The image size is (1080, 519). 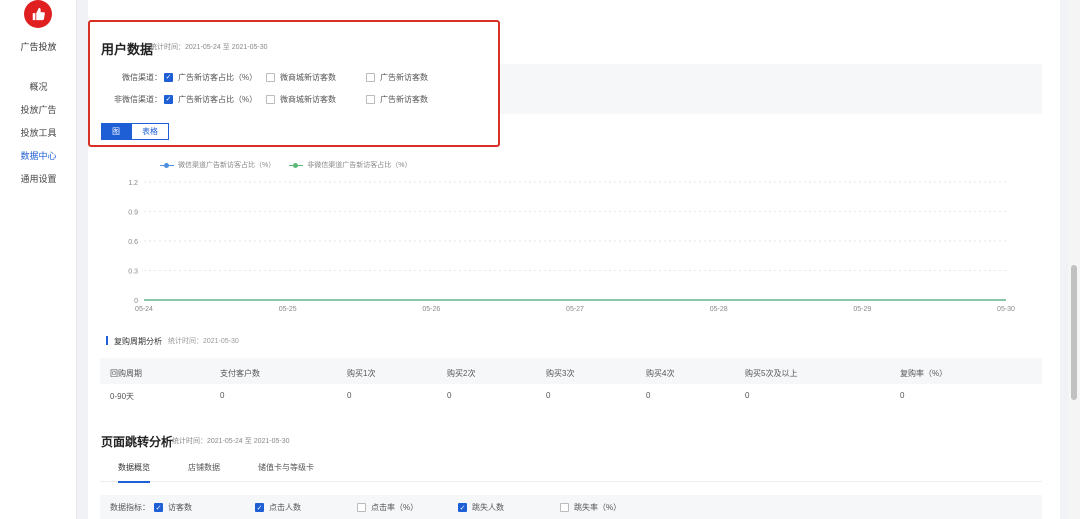 I want to click on sidebar-nav: 概况 投放广告 投放工具 数据中心 通用设置, so click(x=38, y=133).